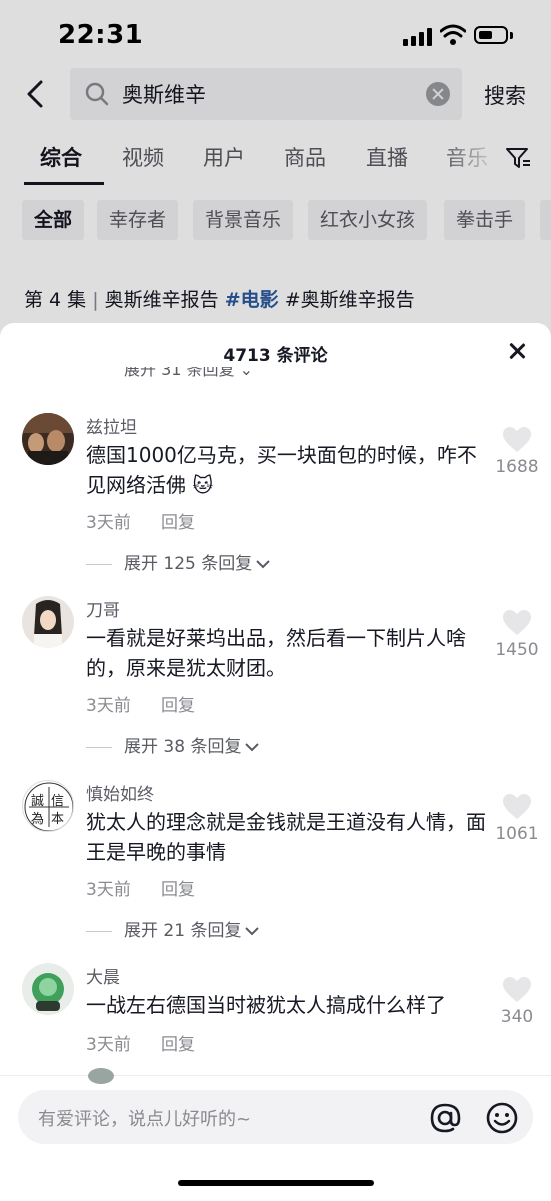 This screenshot has height=1201, width=551. I want to click on expand-replies-button: 展开 21 条回复, so click(173, 928).